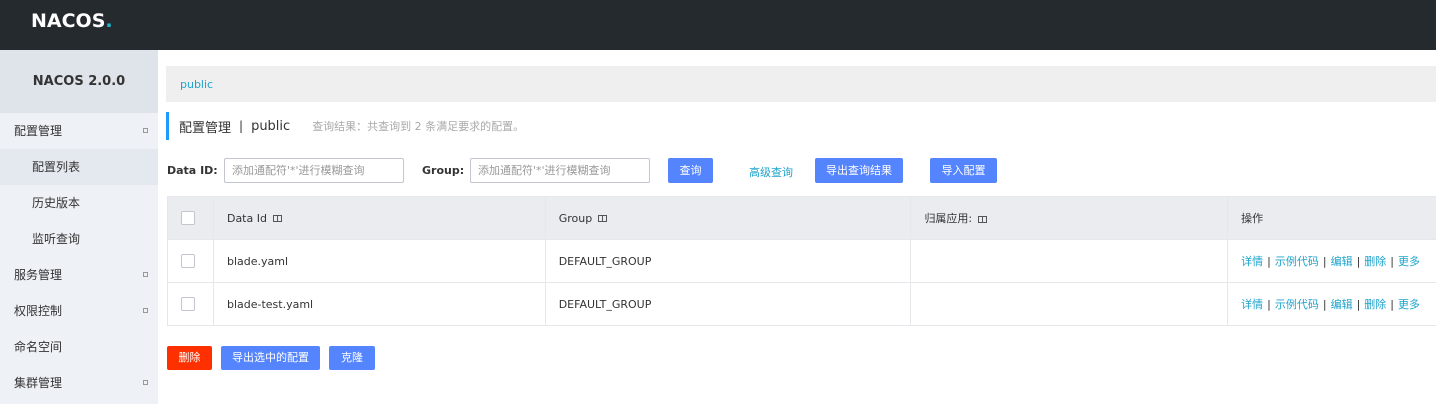 This screenshot has height=404, width=1436. What do you see at coordinates (379, 261) in the screenshot?
I see `data-id-cell: blade.yaml` at bounding box center [379, 261].